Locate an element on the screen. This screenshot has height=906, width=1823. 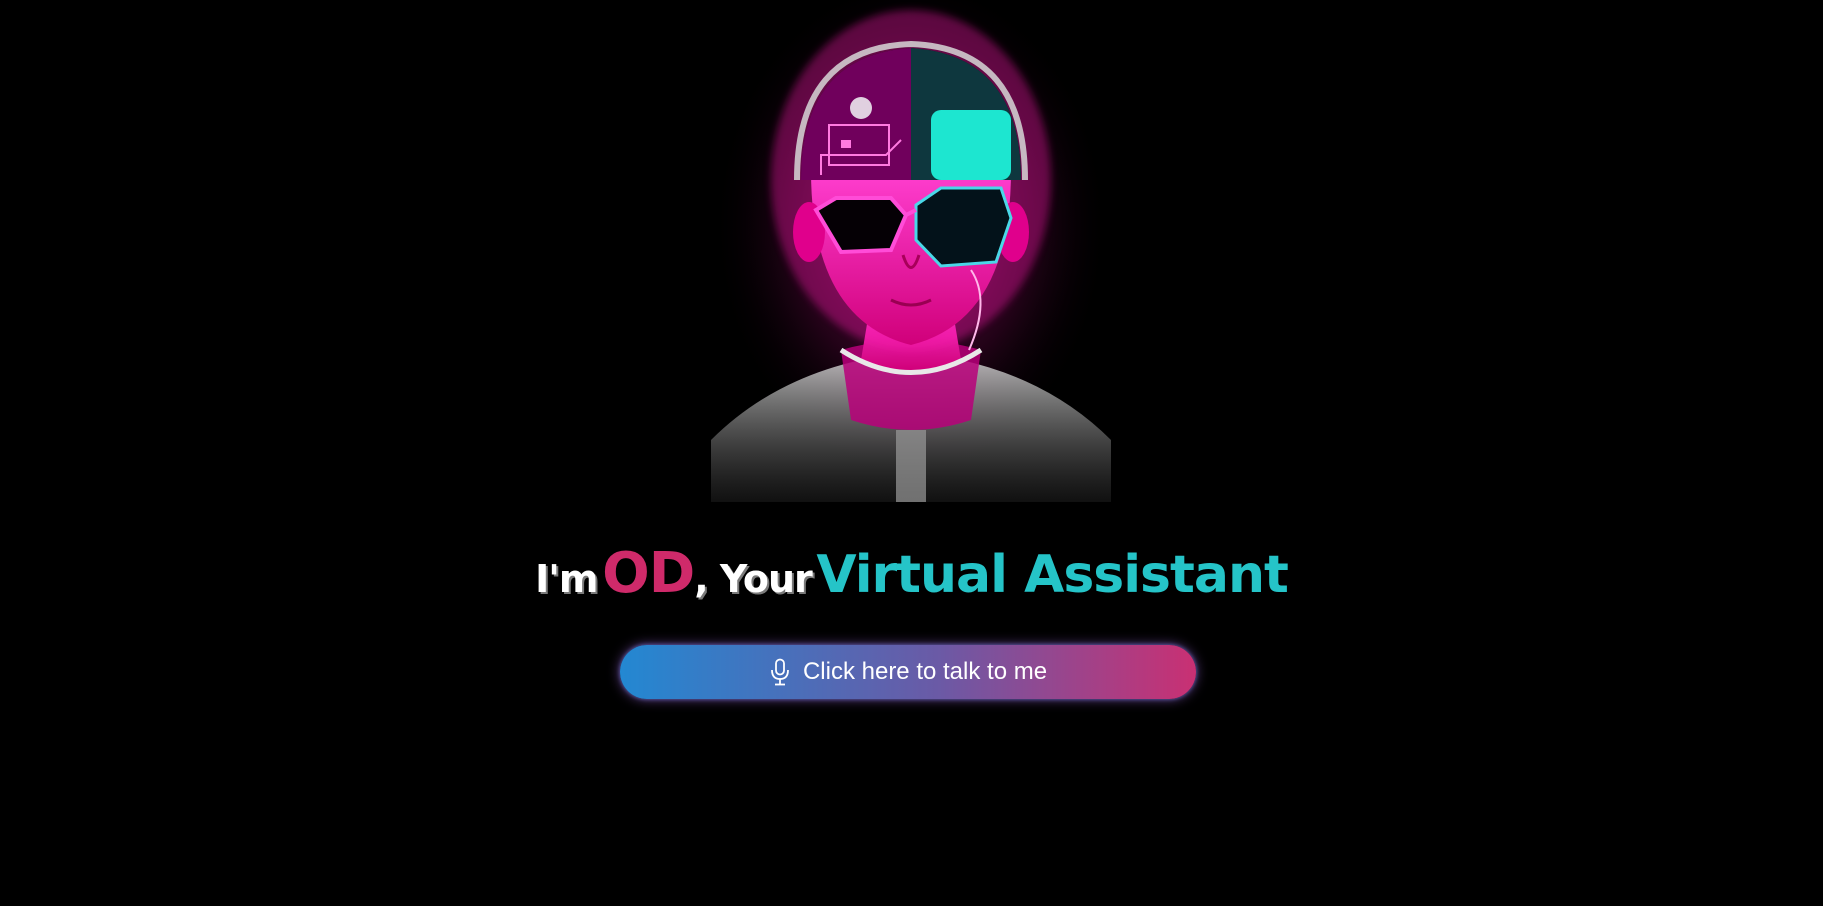
headline: I'm OD, Your Virtual Assistant is located at coordinates (911, 580).